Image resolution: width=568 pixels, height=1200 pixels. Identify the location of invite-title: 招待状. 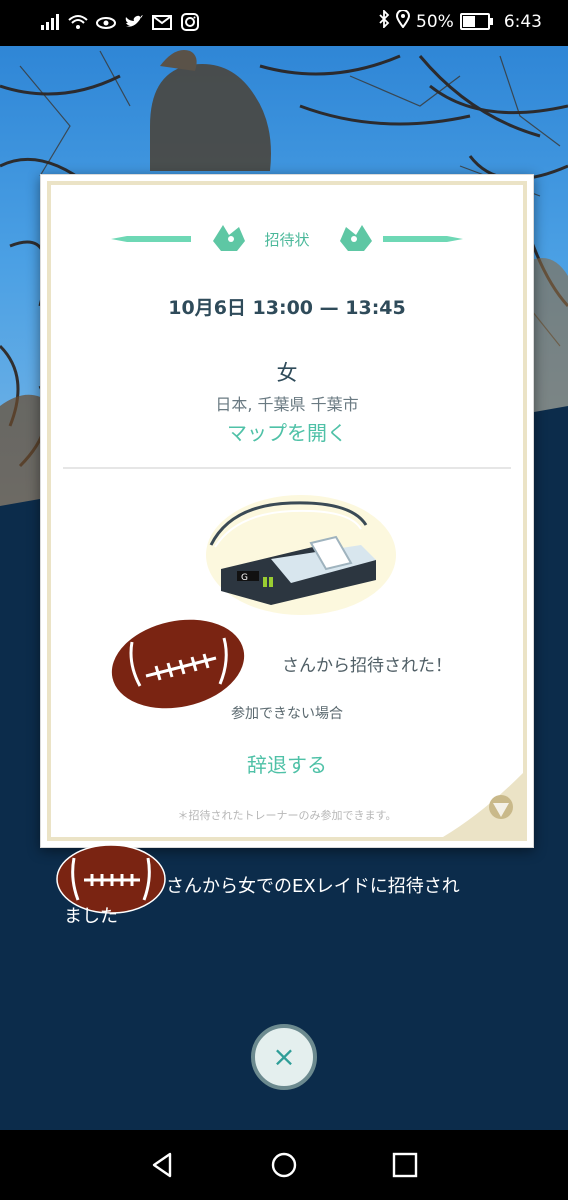
(287, 240).